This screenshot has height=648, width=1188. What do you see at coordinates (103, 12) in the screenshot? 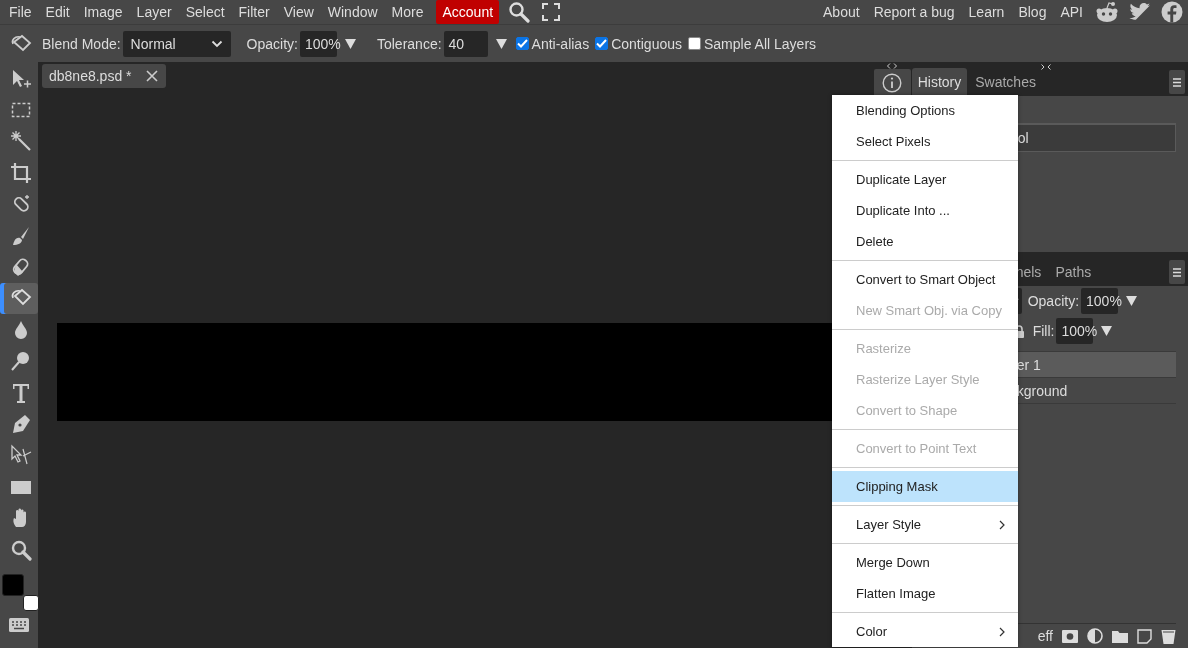
I see `menu-item: Image` at bounding box center [103, 12].